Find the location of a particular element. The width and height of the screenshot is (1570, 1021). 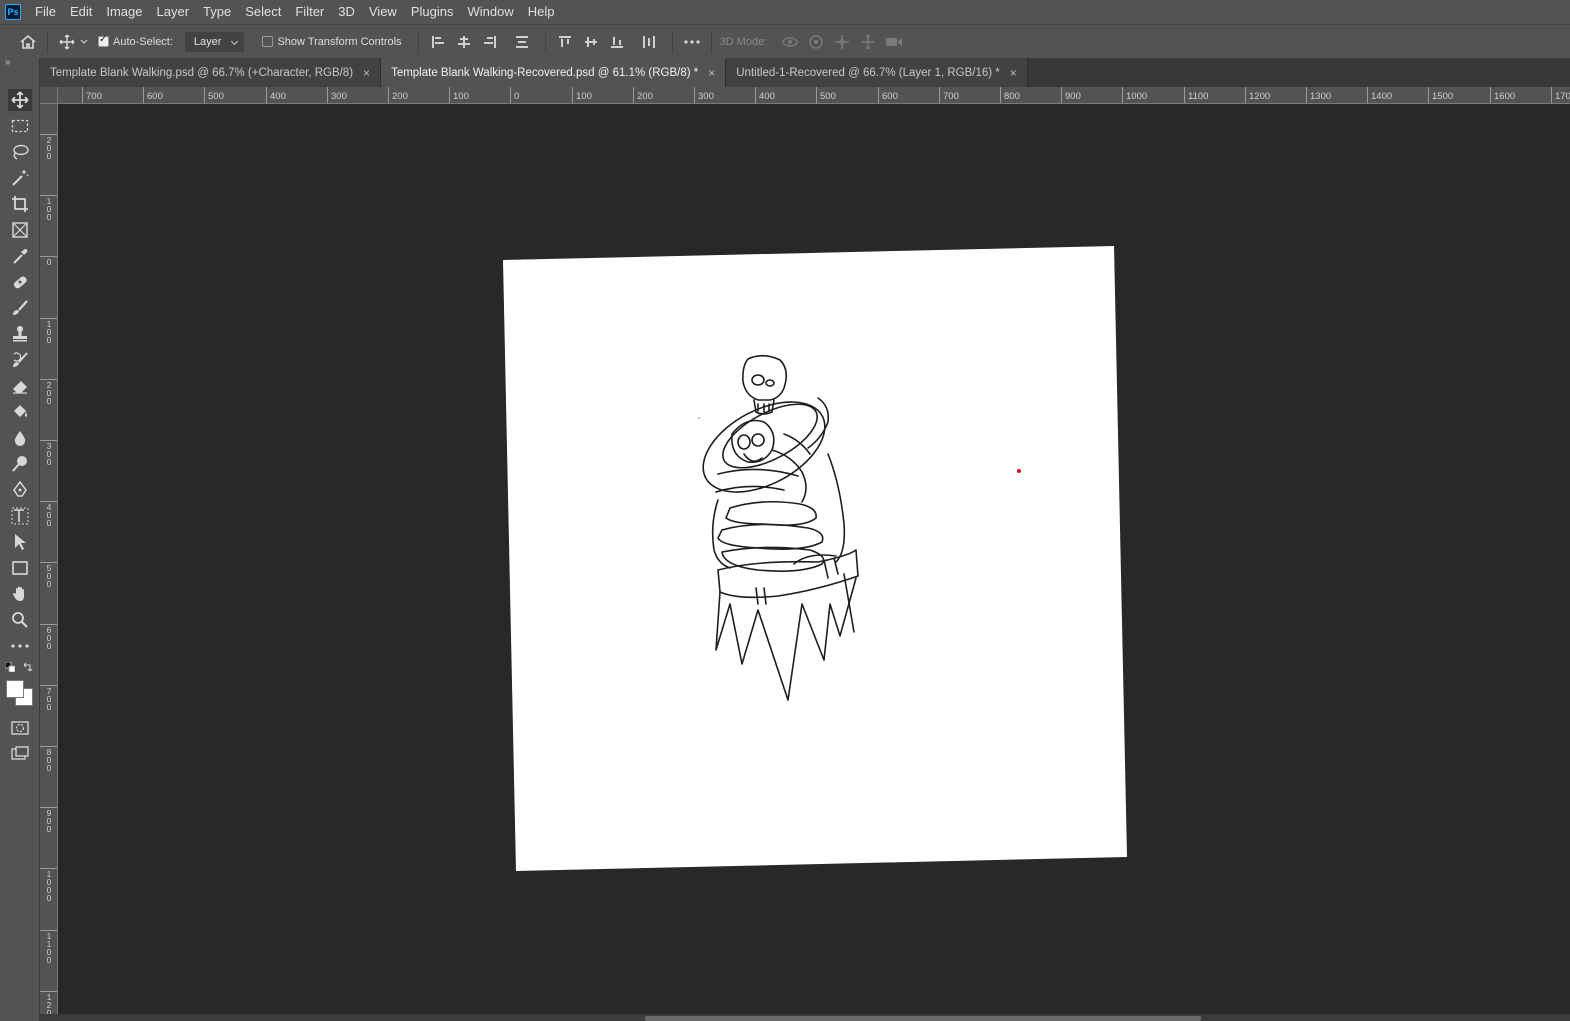

zoom-tool-icon is located at coordinates (20, 620).